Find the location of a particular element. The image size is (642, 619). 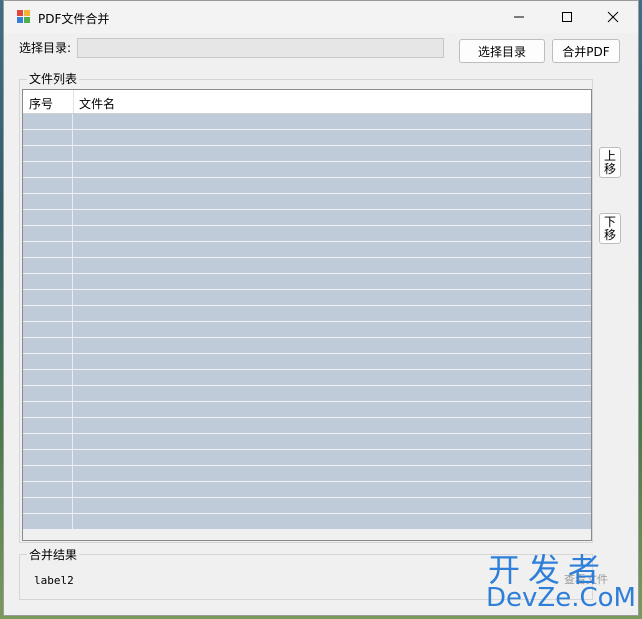

move-up-button: 上移 is located at coordinates (610, 162).